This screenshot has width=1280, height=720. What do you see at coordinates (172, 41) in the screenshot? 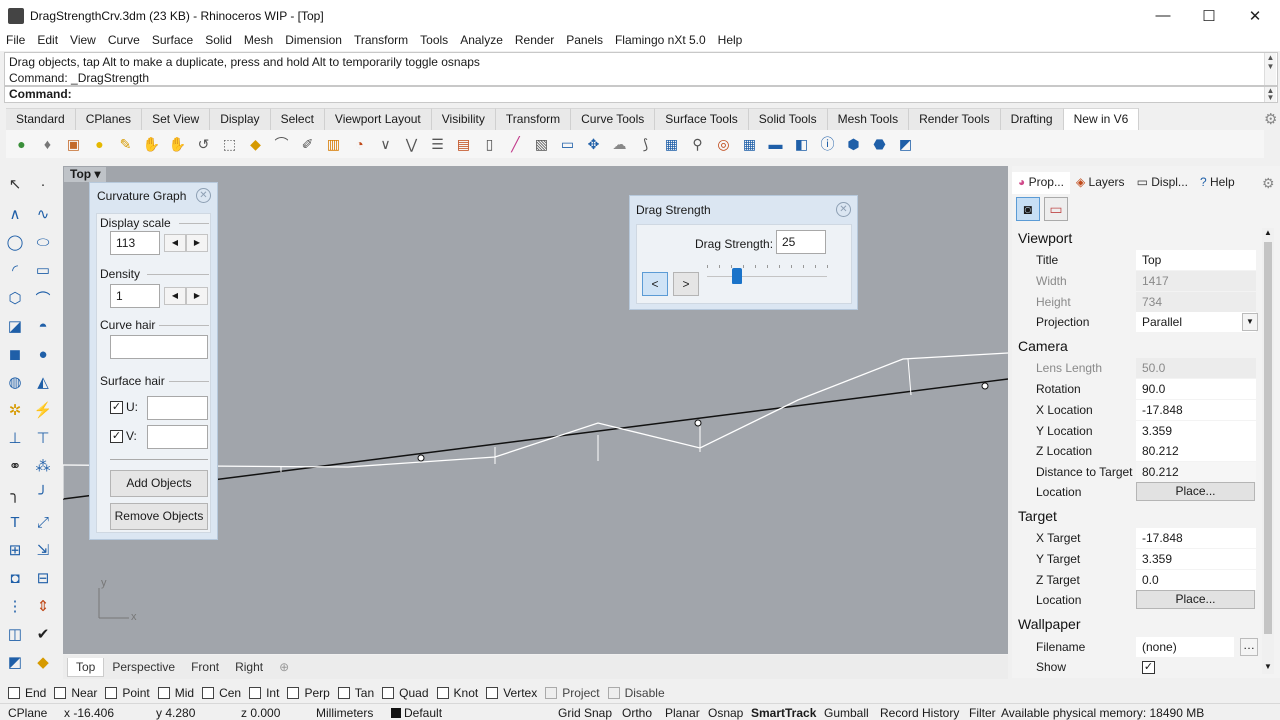
I see `menu-surface: Surface` at bounding box center [172, 41].